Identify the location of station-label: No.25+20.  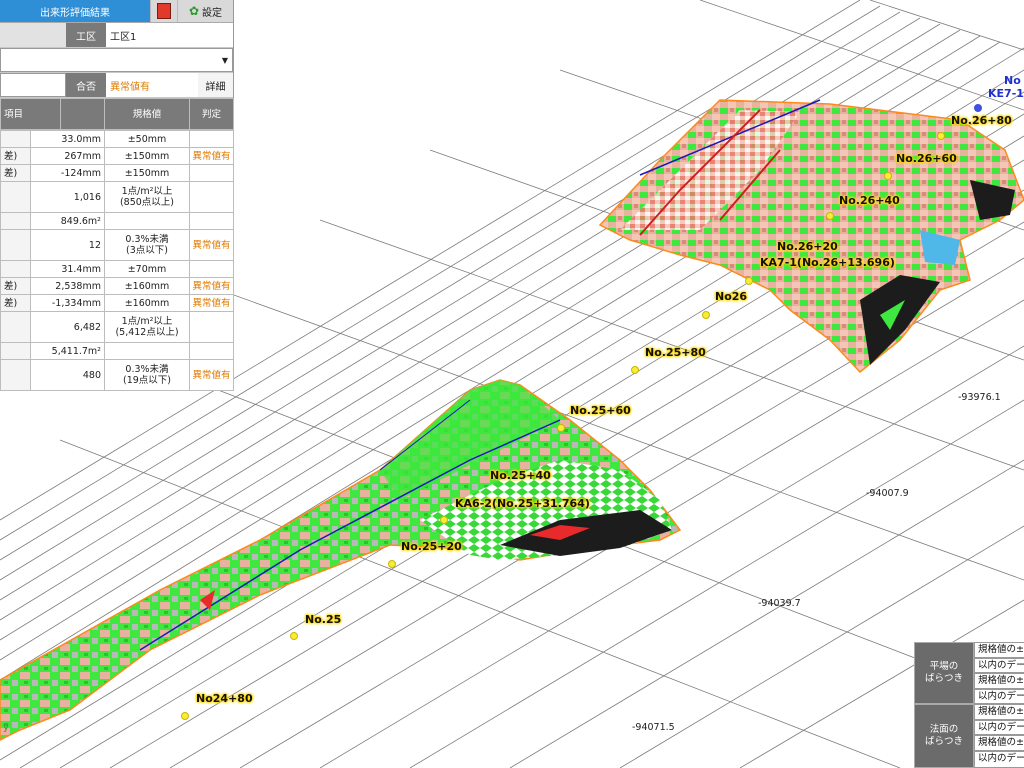
(431, 546).